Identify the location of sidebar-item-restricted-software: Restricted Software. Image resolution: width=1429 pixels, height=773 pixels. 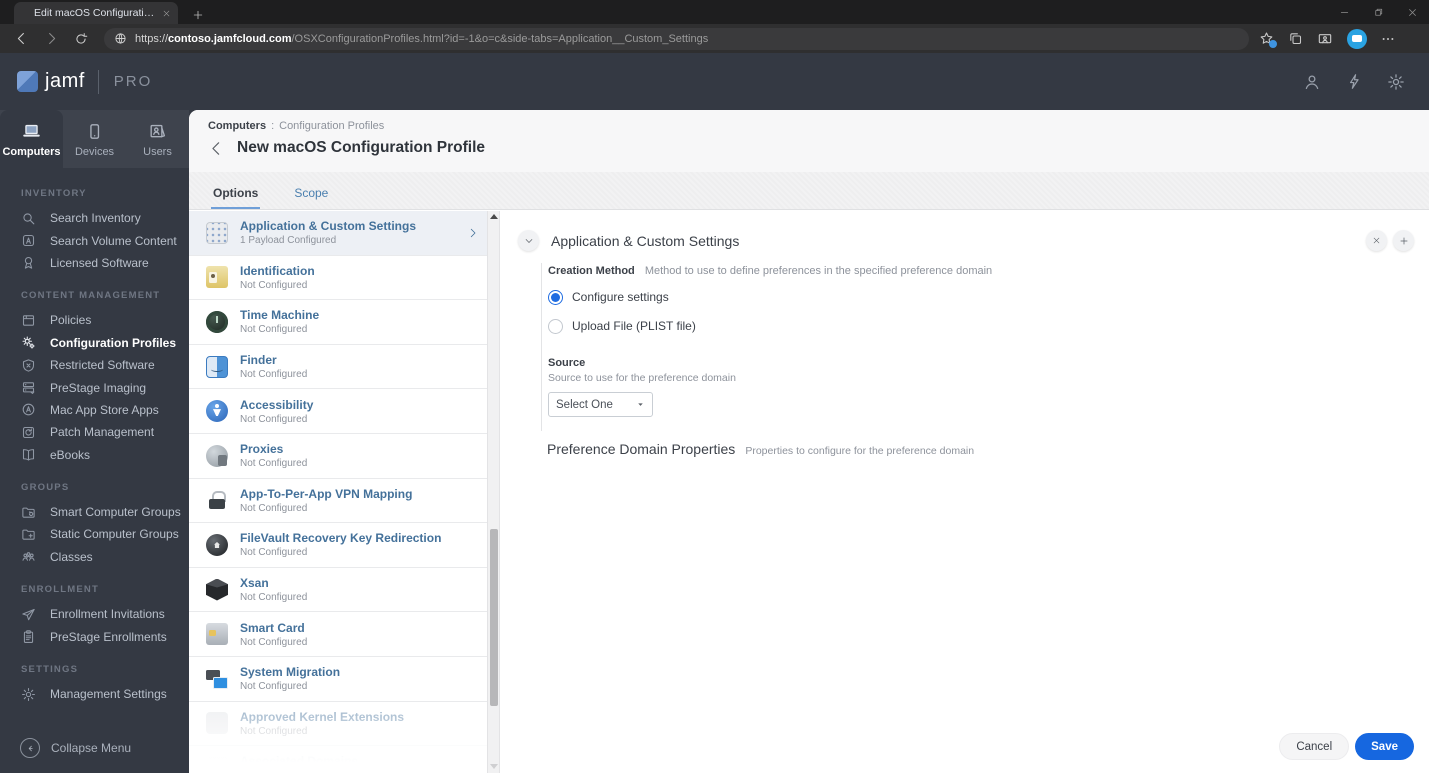
(105, 365).